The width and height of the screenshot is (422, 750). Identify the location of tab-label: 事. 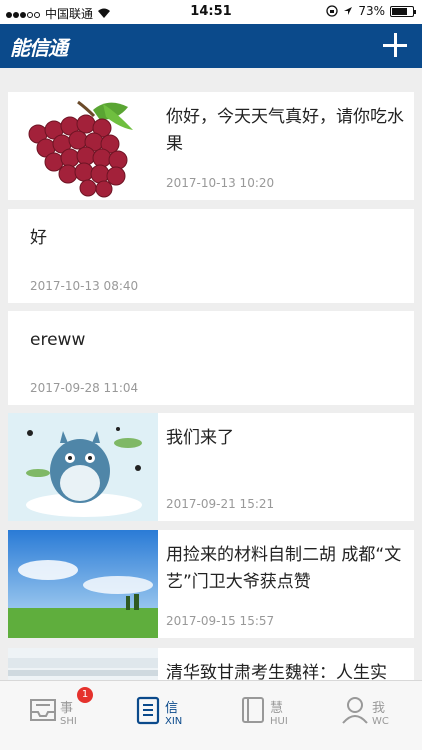
(67, 708).